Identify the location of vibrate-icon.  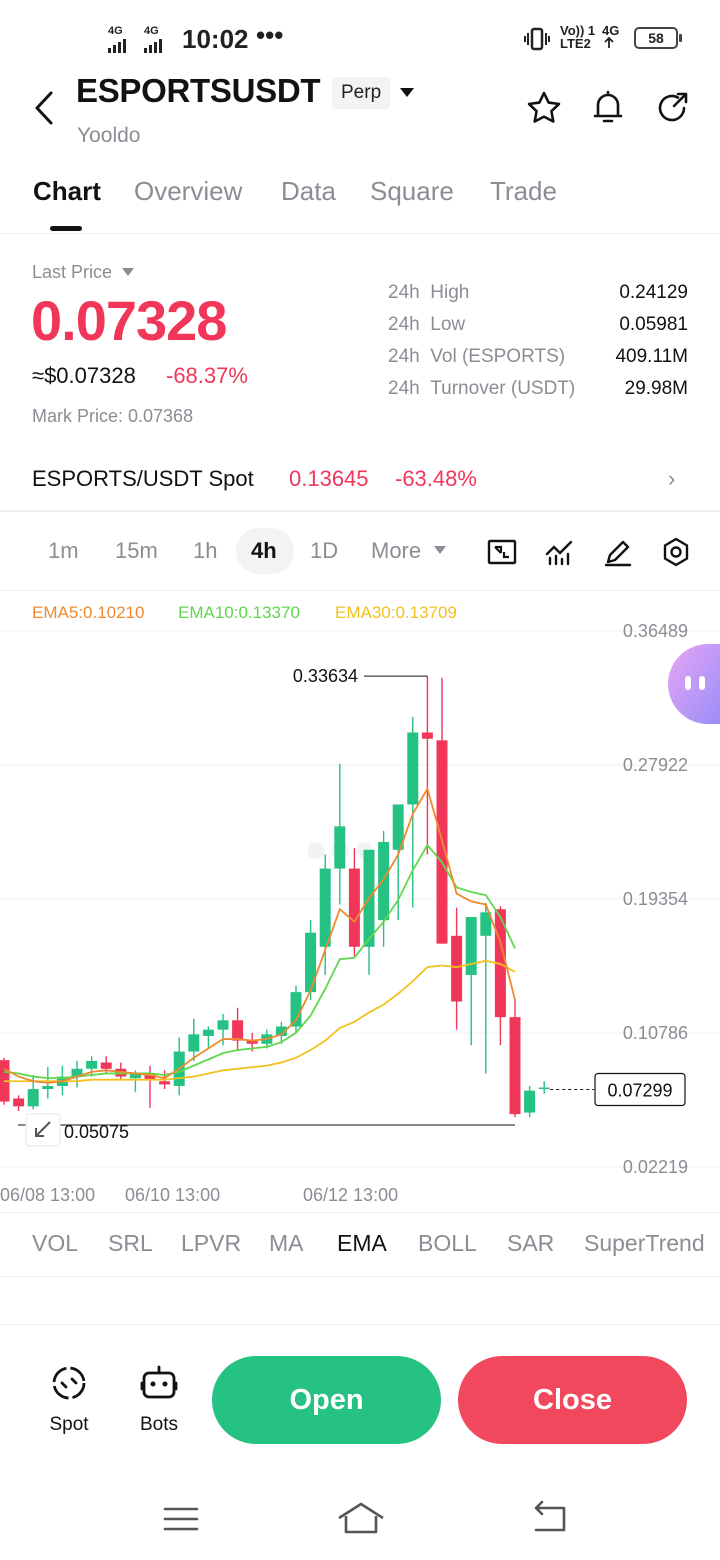
(537, 39).